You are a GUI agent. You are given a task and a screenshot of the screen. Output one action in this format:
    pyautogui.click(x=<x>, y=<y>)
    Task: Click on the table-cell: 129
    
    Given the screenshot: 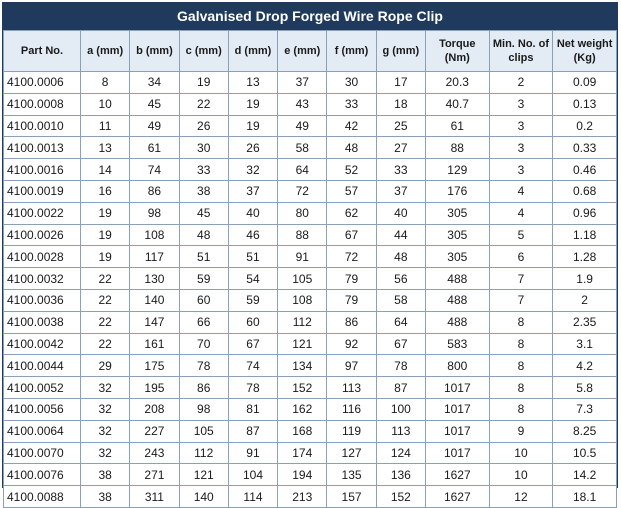 What is the action you would take?
    pyautogui.click(x=457, y=169)
    